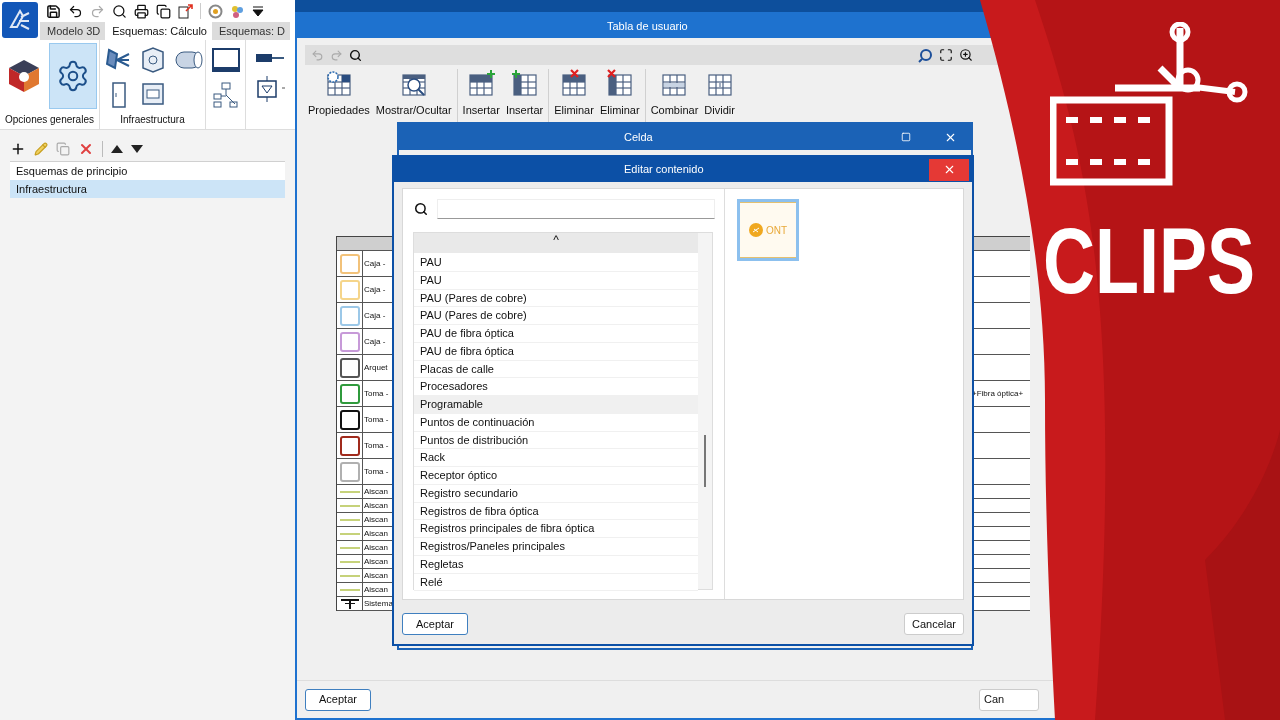 The height and width of the screenshot is (720, 1280). I want to click on cube-logo-icon, so click(24, 76).